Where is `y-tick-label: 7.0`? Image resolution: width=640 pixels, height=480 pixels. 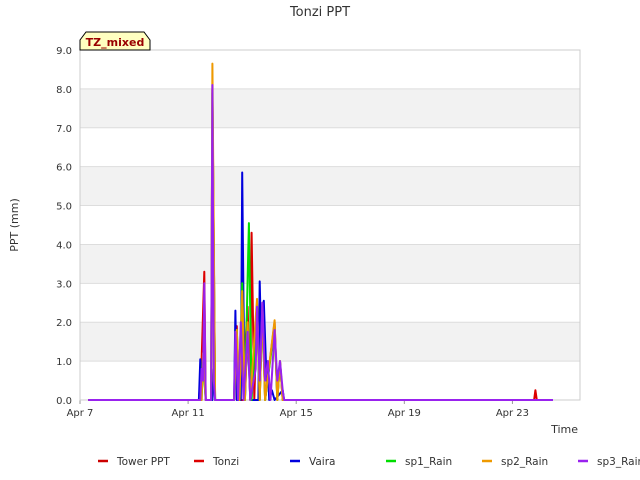
y-tick-label: 7.0 is located at coordinates (64, 129).